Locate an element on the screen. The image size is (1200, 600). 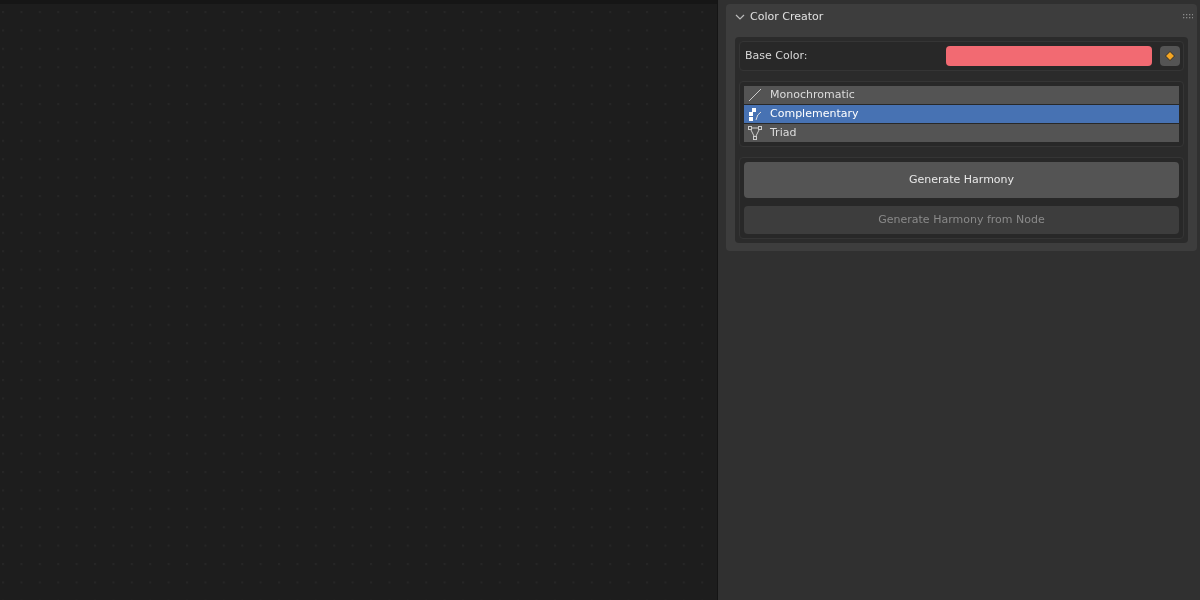
diamond-icon is located at coordinates (1170, 56).